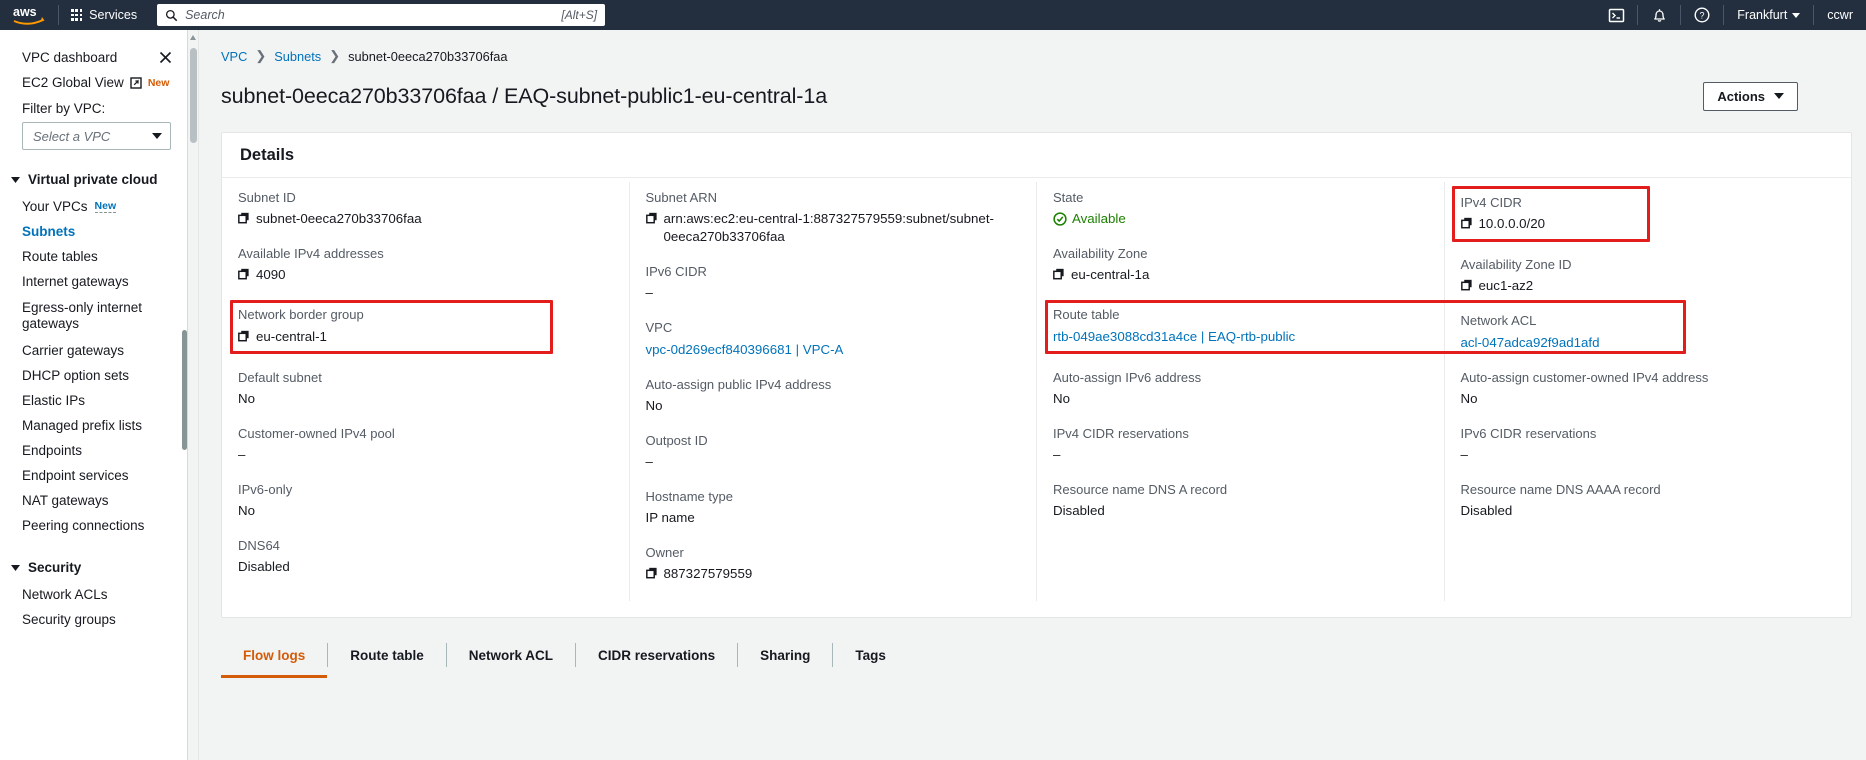 This screenshot has width=1866, height=760. Describe the element at coordinates (93, 500) in the screenshot. I see `sidebar-item-nat-gateways: NAT gateways` at that location.